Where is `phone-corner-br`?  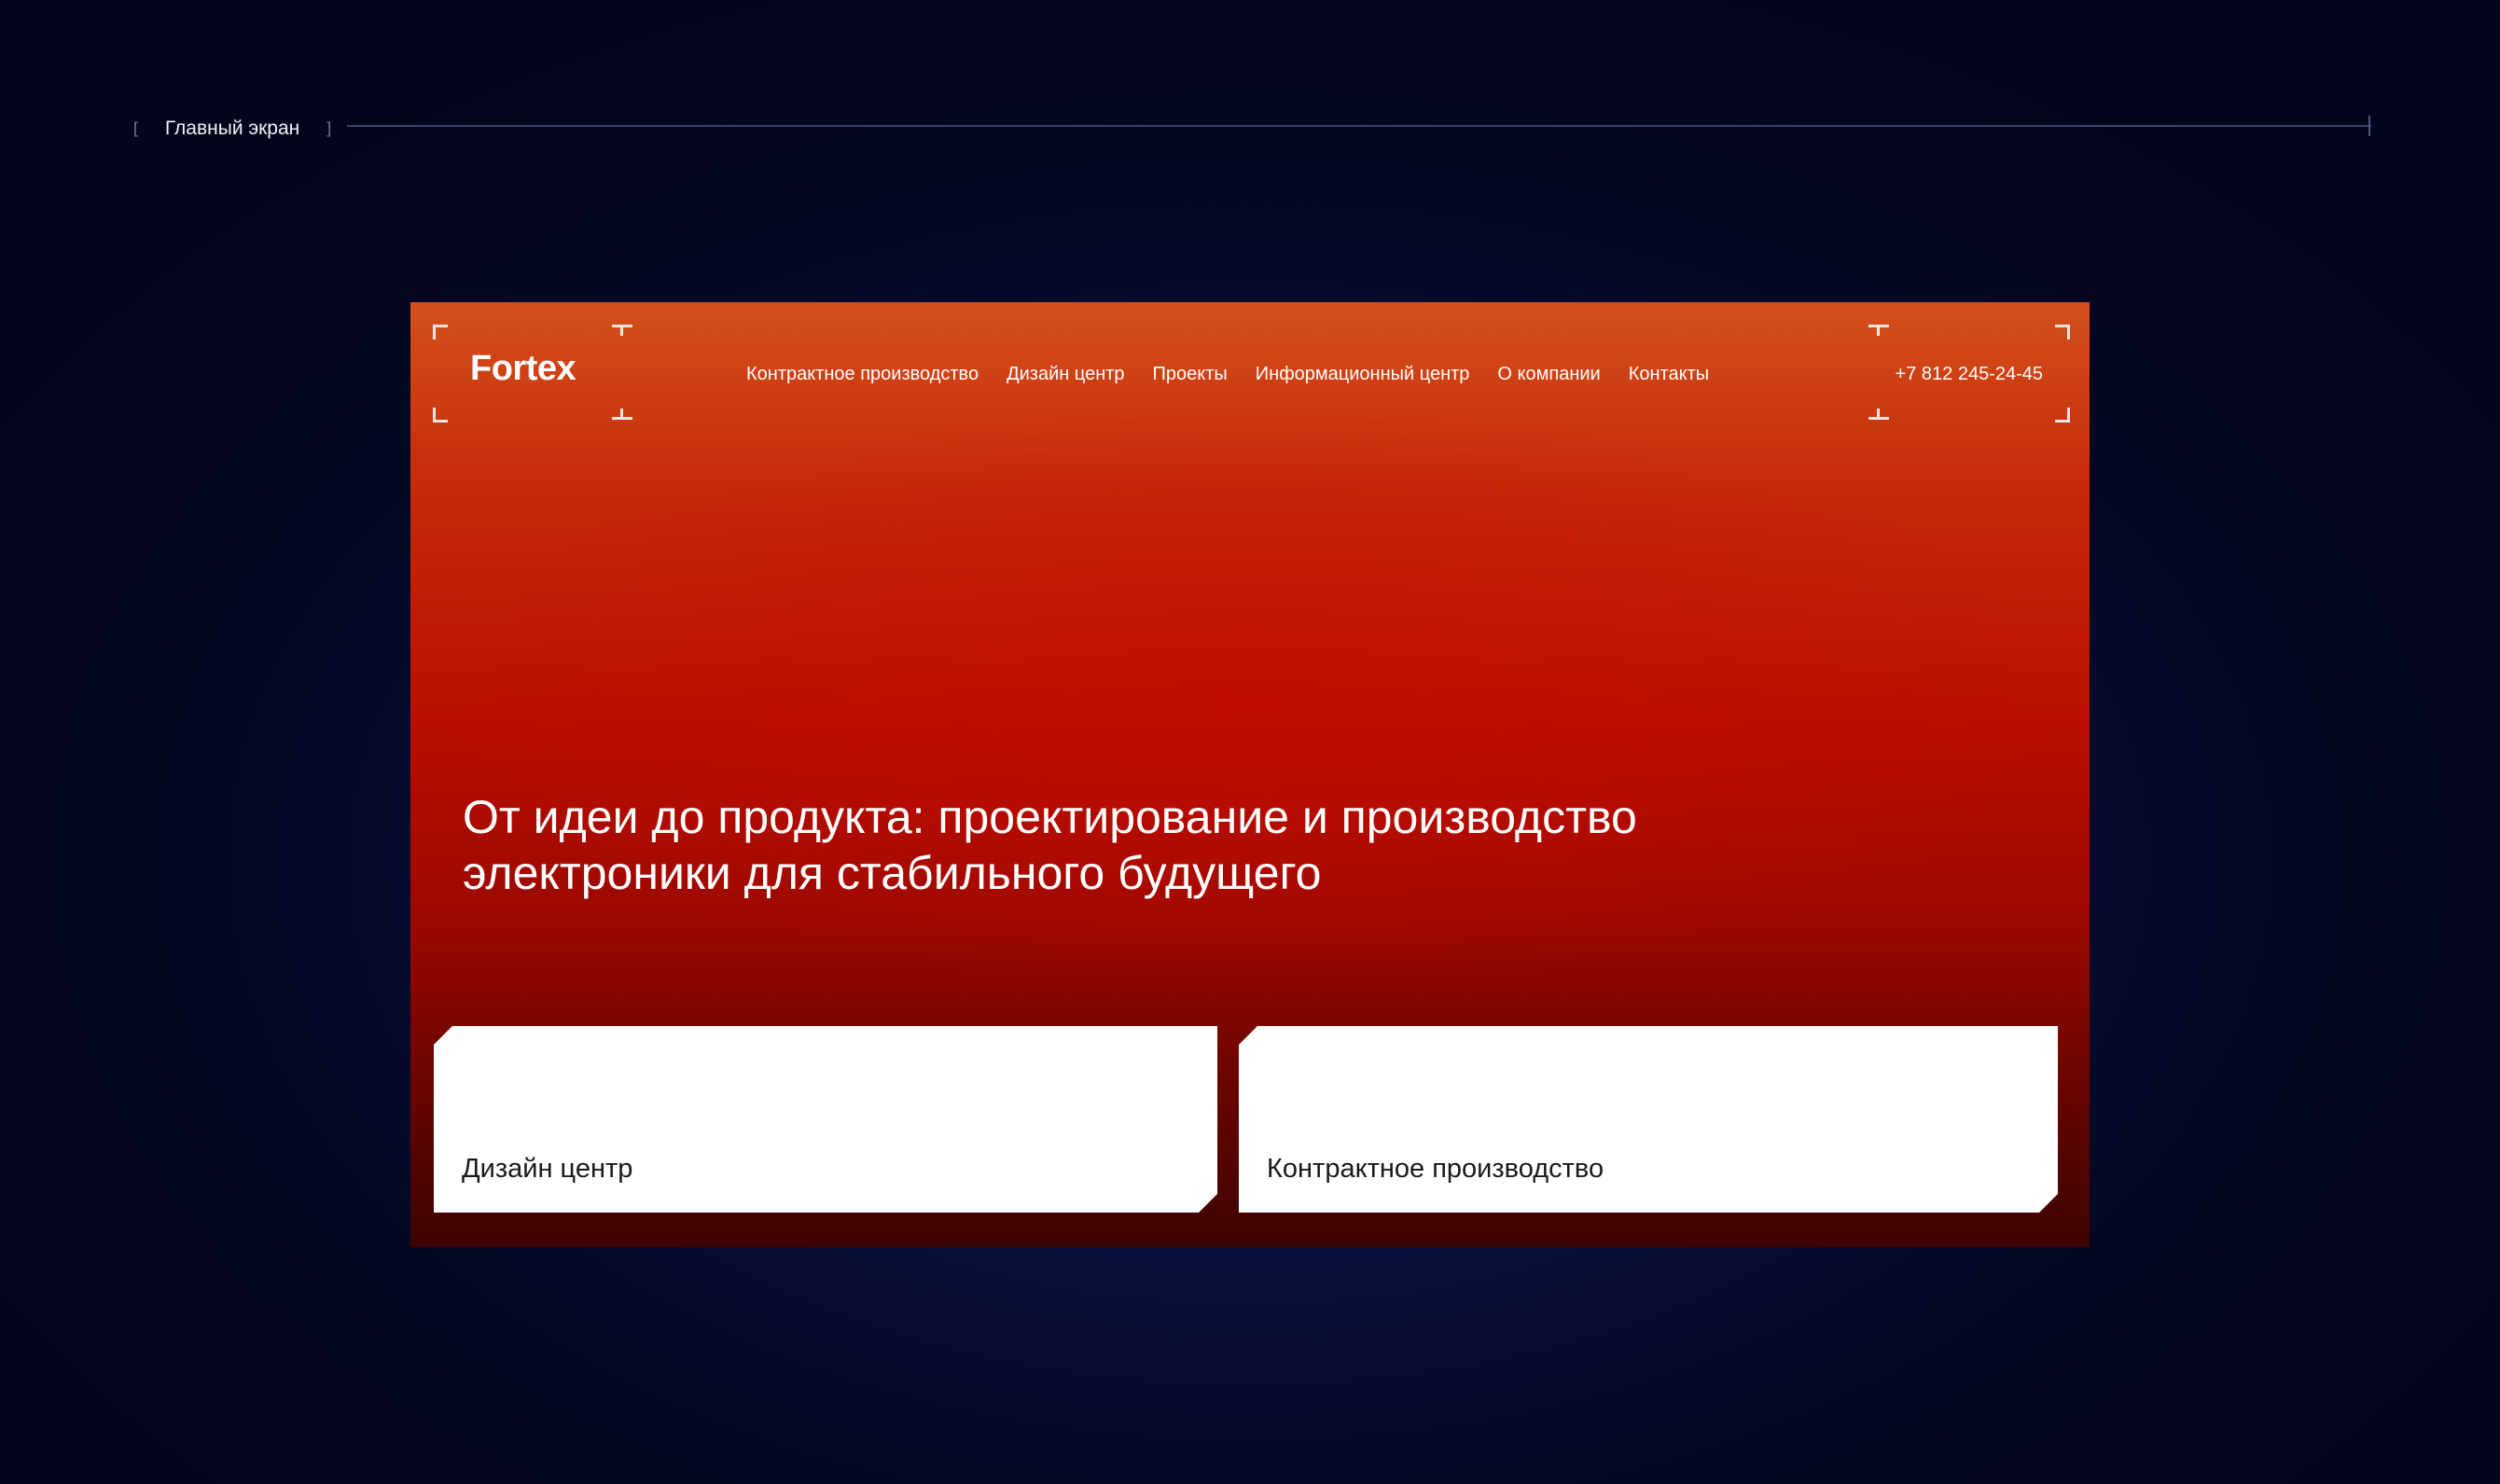 phone-corner-br is located at coordinates (2062, 415).